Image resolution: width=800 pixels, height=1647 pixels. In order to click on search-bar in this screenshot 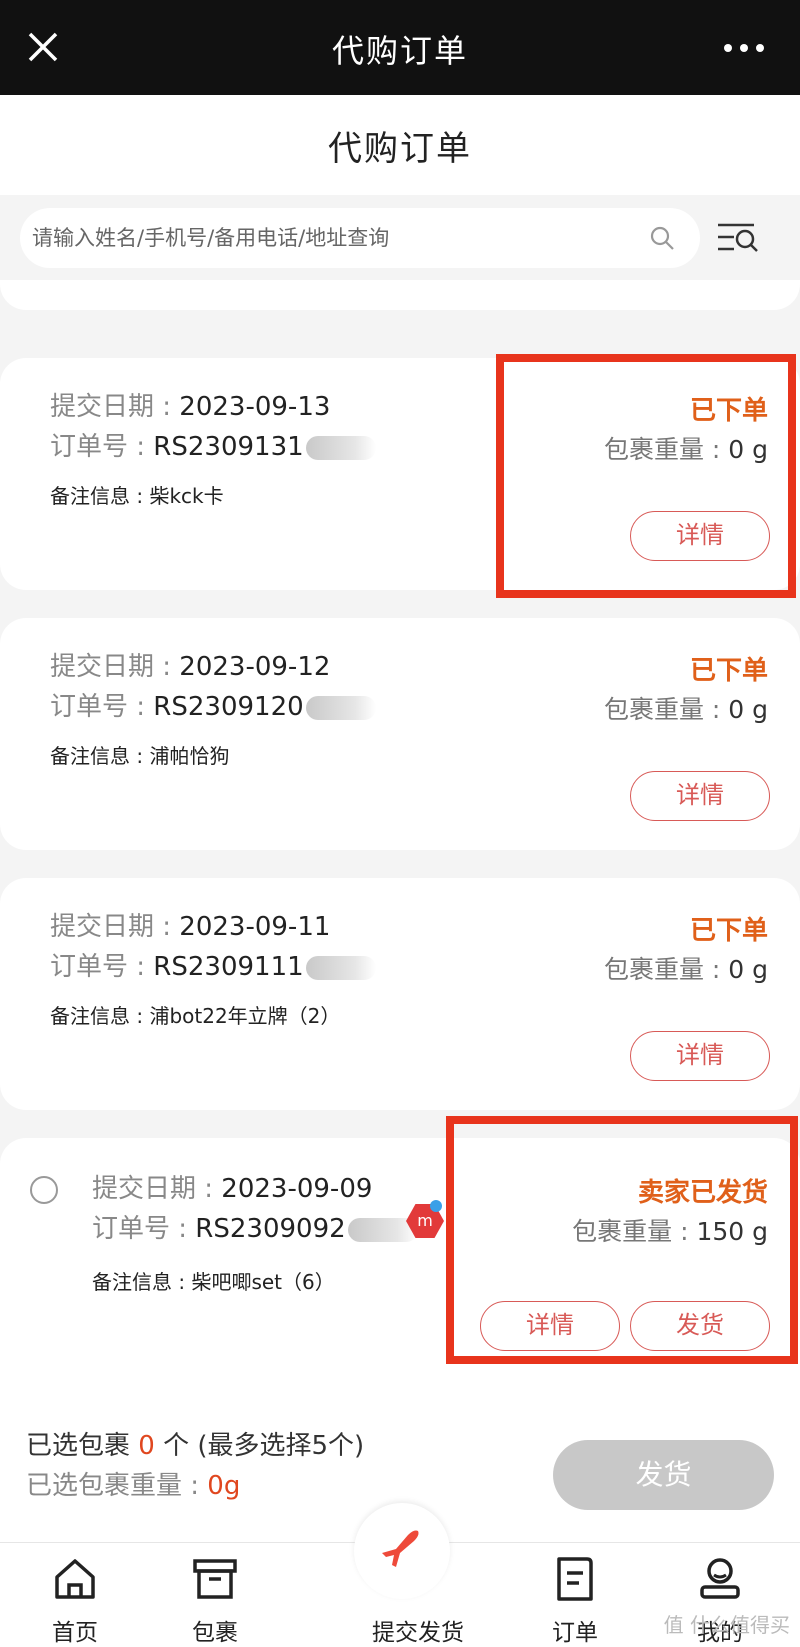, I will do `click(400, 237)`.